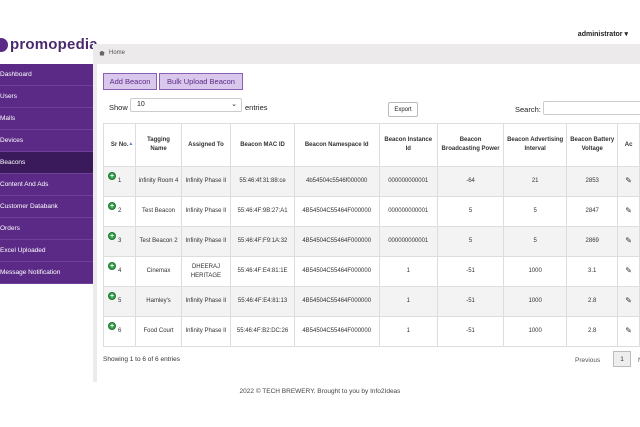  I want to click on sidebar-item-message-notification: Message Notification, so click(46, 273).